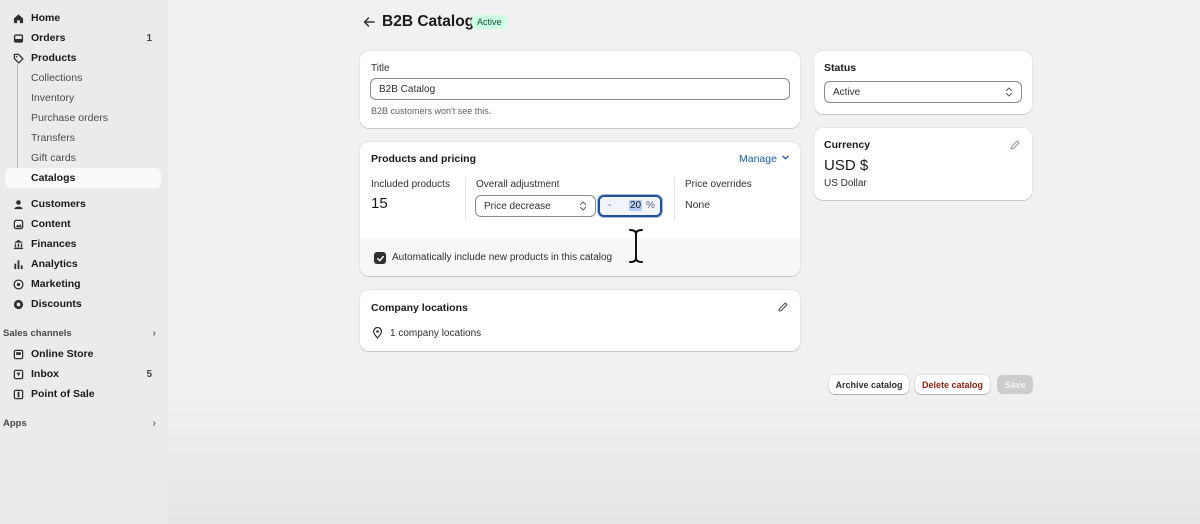  What do you see at coordinates (57, 78) in the screenshot?
I see `sidebar-subitem-label: Collections` at bounding box center [57, 78].